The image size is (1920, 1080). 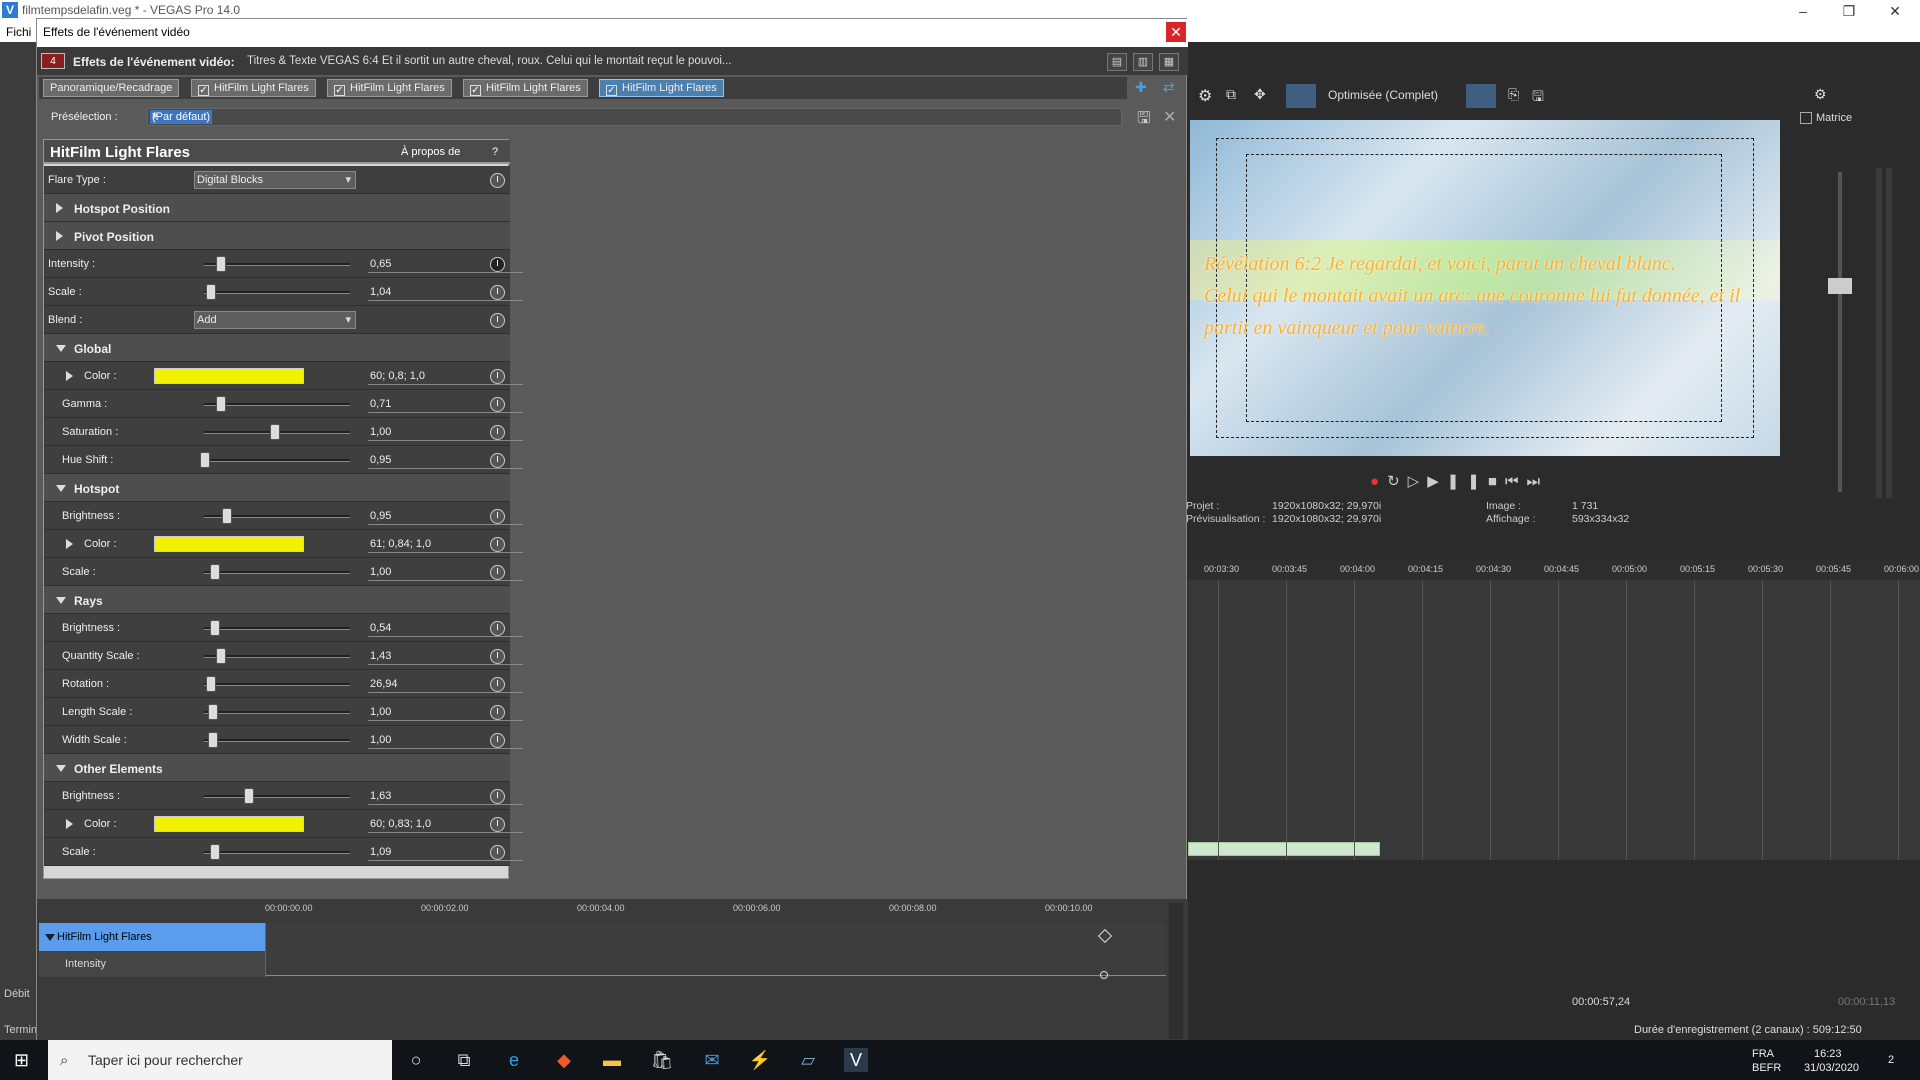 I want to click on dialog-close-button: ✕, so click(x=1176, y=32).